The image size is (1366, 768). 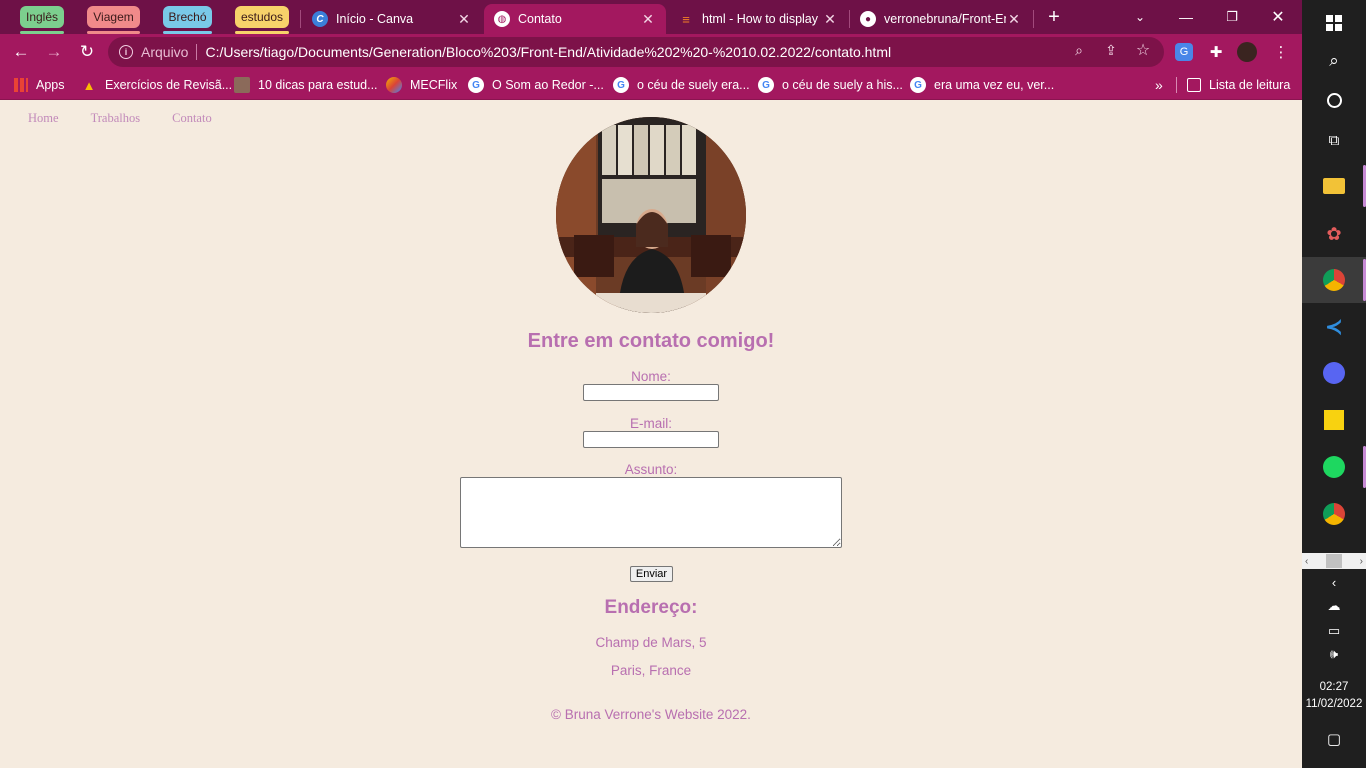 What do you see at coordinates (1184, 52) in the screenshot?
I see `translate-extension-icon: G` at bounding box center [1184, 52].